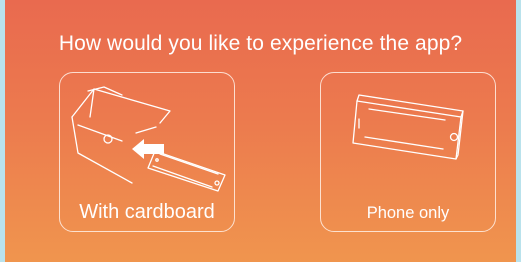 This screenshot has height=262, width=521. What do you see at coordinates (408, 127) in the screenshot?
I see `smartphone-icon` at bounding box center [408, 127].